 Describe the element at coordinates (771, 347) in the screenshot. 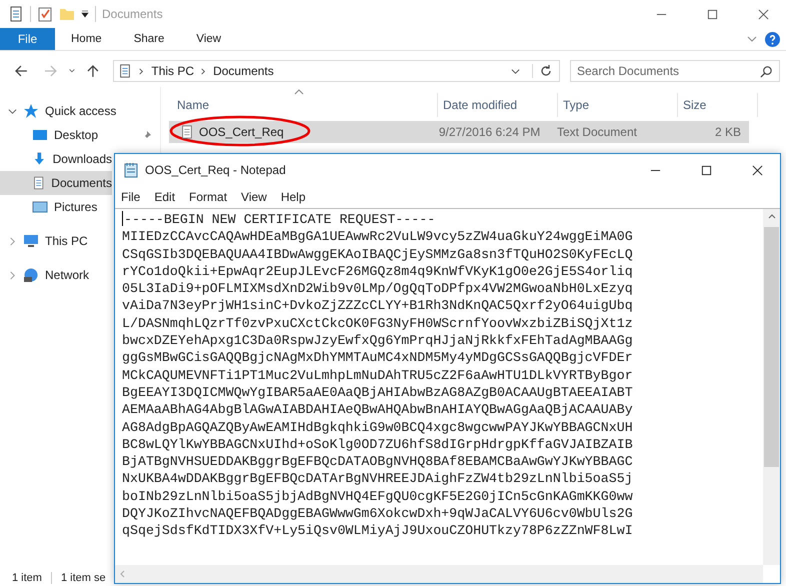

I see `scroll-thumb` at that location.